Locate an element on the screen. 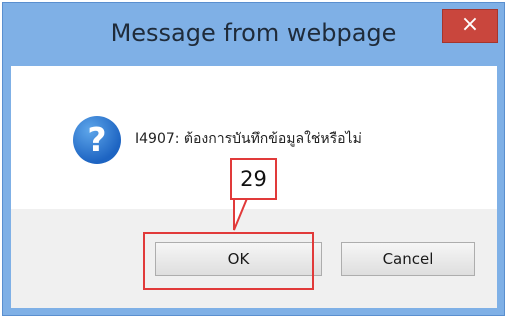 This screenshot has height=320, width=509. close-icon: × is located at coordinates (470, 24).